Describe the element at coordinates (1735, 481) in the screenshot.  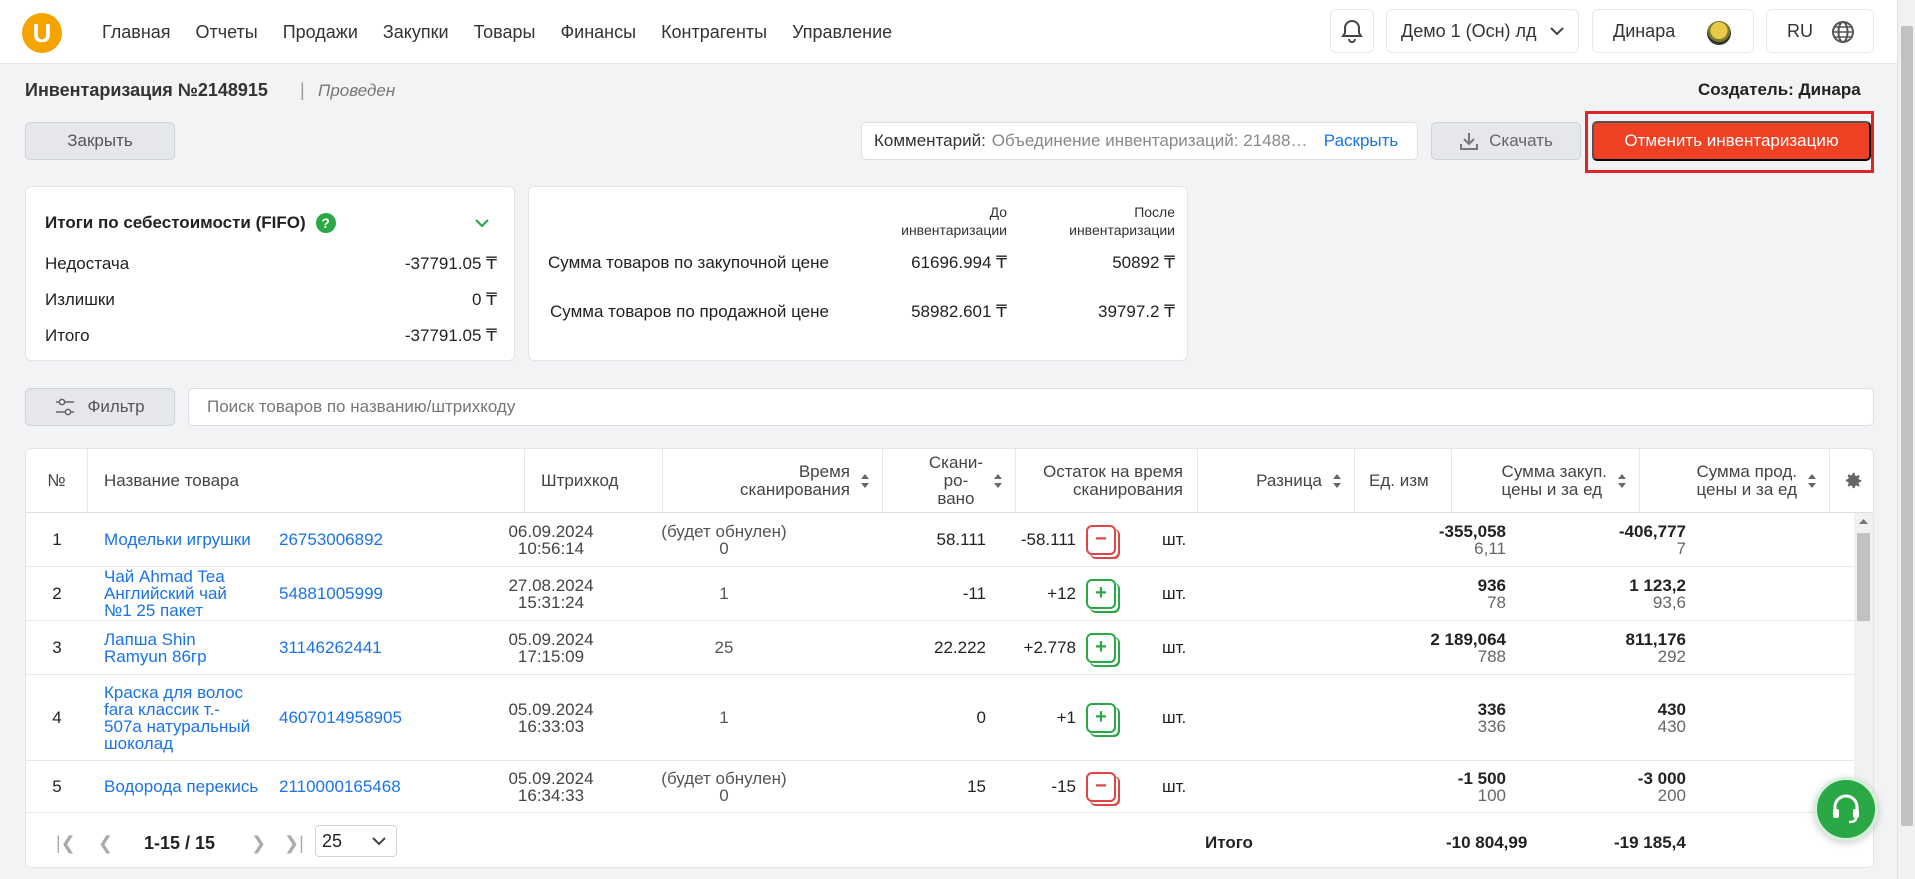
I see `column-sale-sum: Сумма прод. цены и за ед` at that location.